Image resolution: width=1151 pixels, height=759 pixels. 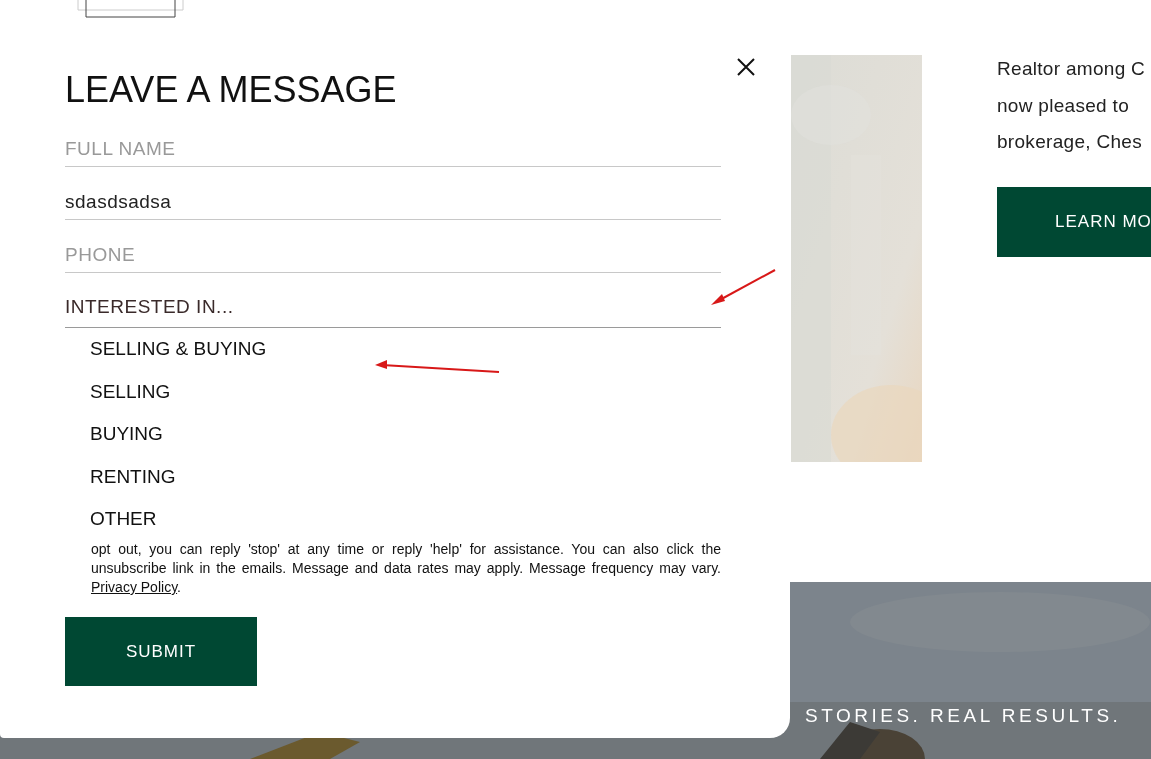 What do you see at coordinates (393, 140) in the screenshot?
I see `input-field: FULL NAME` at bounding box center [393, 140].